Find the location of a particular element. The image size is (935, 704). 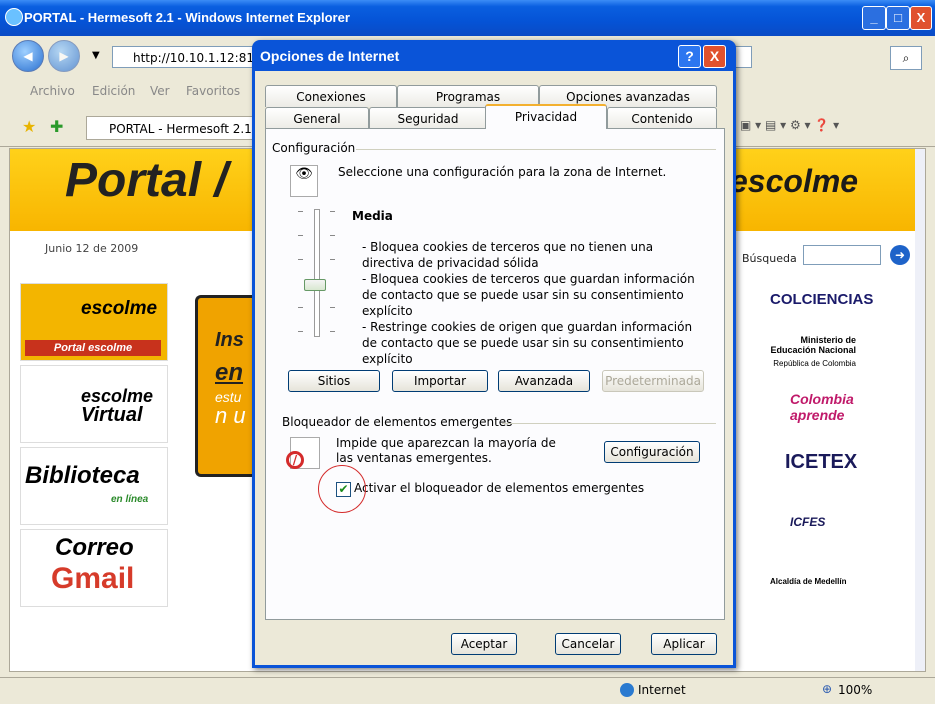

escolme-logo: escolme is located at coordinates (794, 181).